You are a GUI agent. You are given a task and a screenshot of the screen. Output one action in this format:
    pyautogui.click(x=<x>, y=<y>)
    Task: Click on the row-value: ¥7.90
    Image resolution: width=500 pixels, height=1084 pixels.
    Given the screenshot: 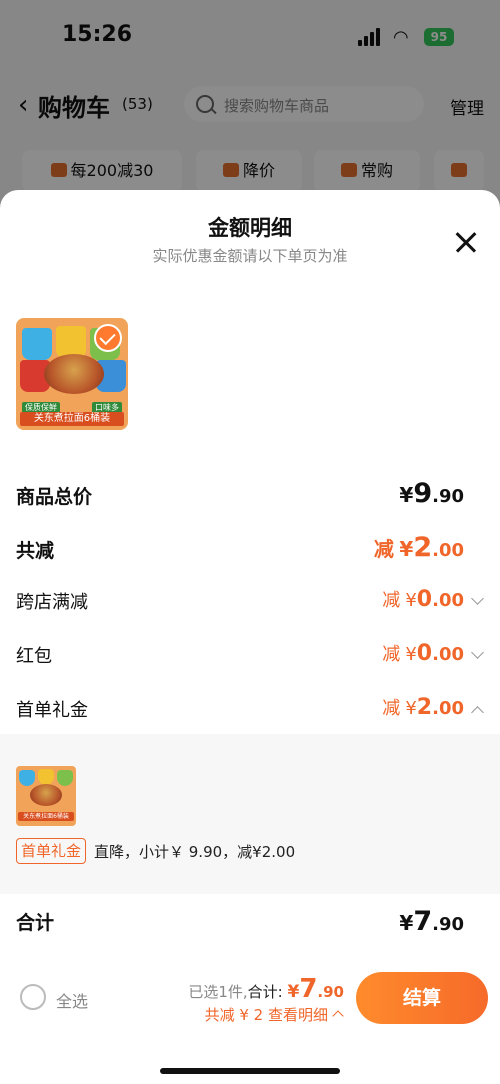 What is the action you would take?
    pyautogui.click(x=431, y=921)
    